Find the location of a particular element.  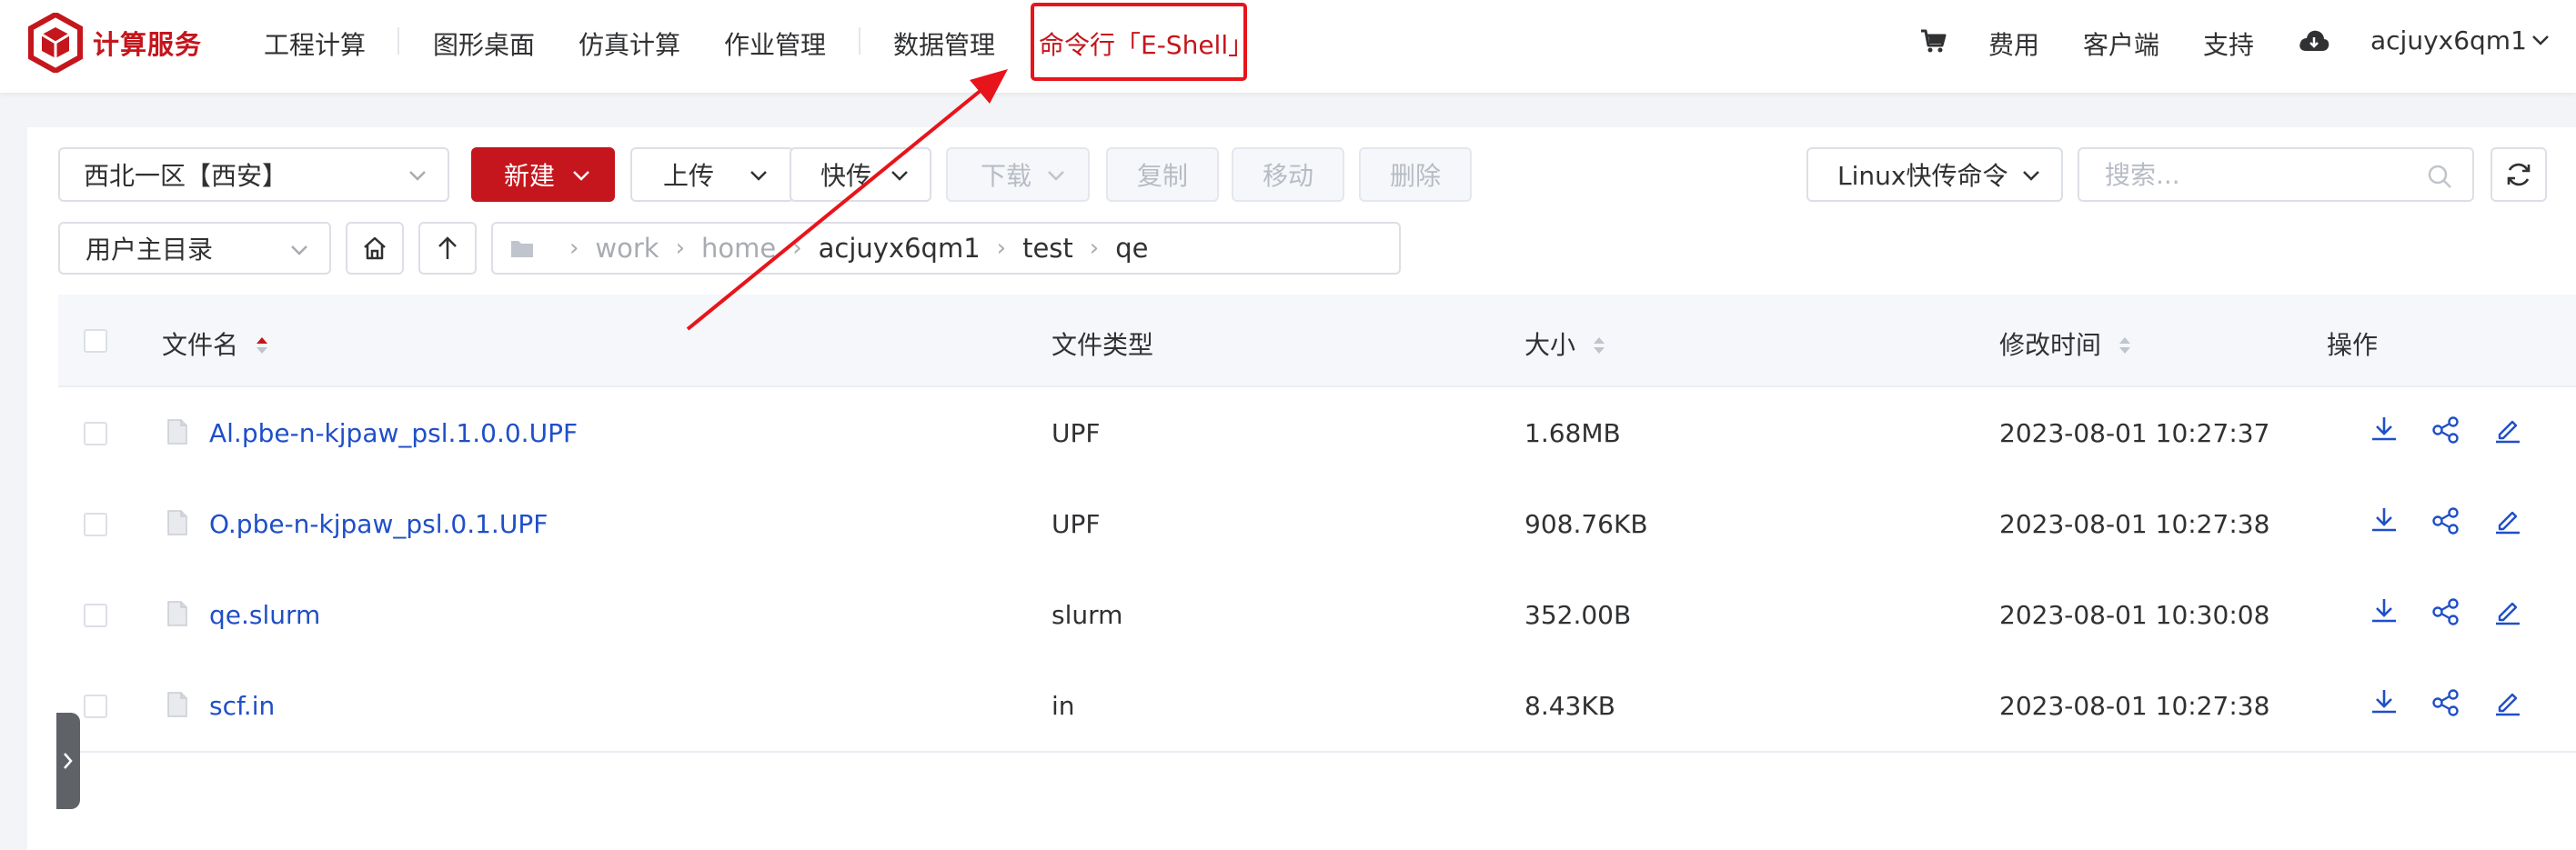

parent-directory-button is located at coordinates (447, 248).